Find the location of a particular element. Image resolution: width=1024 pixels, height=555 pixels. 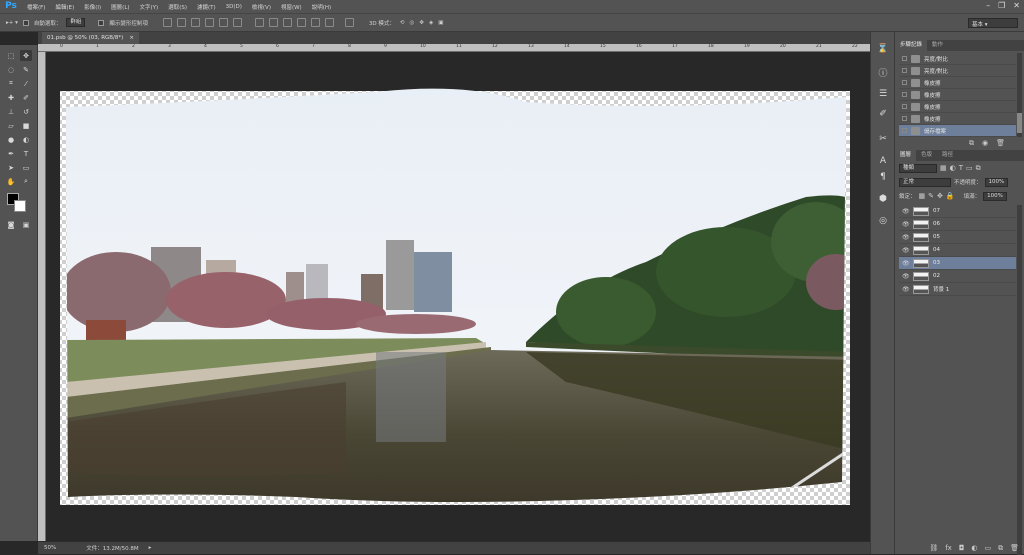

layer-row: 👁 02 is located at coordinates (957, 276).